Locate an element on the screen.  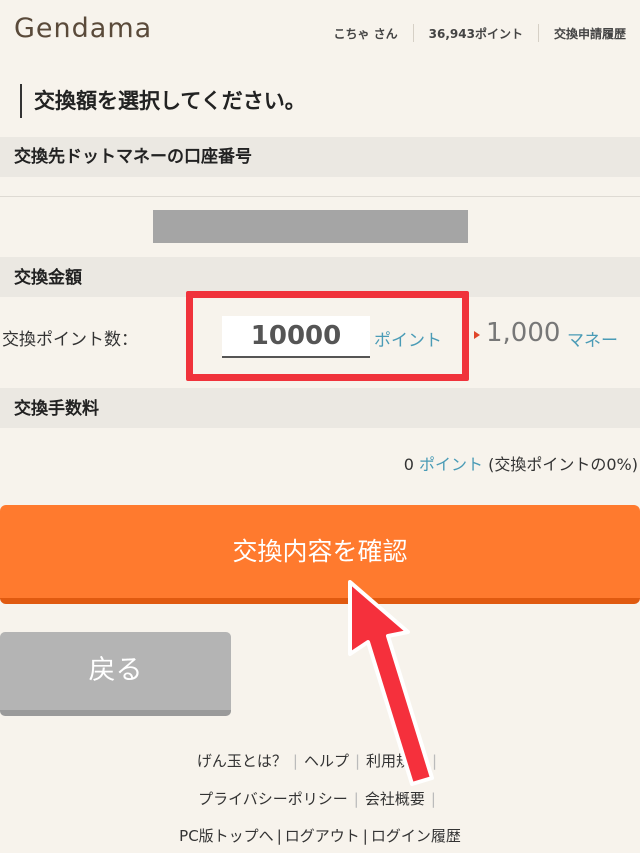
footer-link-login-history: ログイン履歴 is located at coordinates (416, 836).